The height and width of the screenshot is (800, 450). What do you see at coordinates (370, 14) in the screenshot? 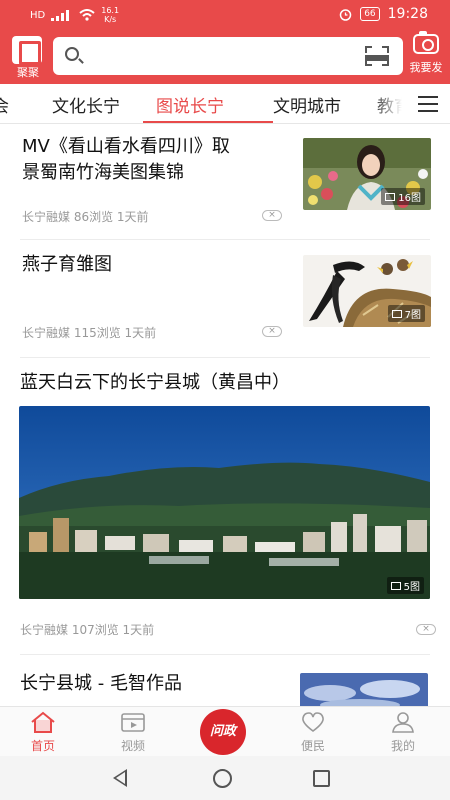
I see `battery-icon: 66` at bounding box center [370, 14].